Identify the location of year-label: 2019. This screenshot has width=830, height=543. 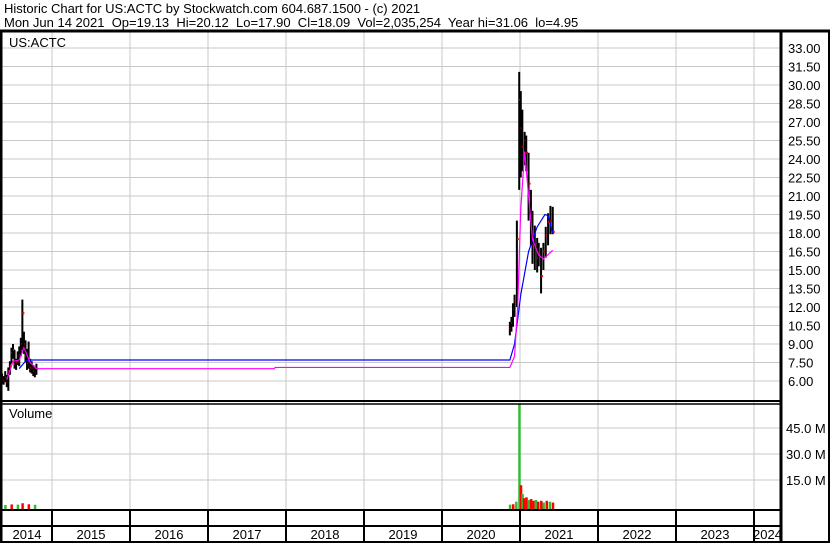
(403, 534).